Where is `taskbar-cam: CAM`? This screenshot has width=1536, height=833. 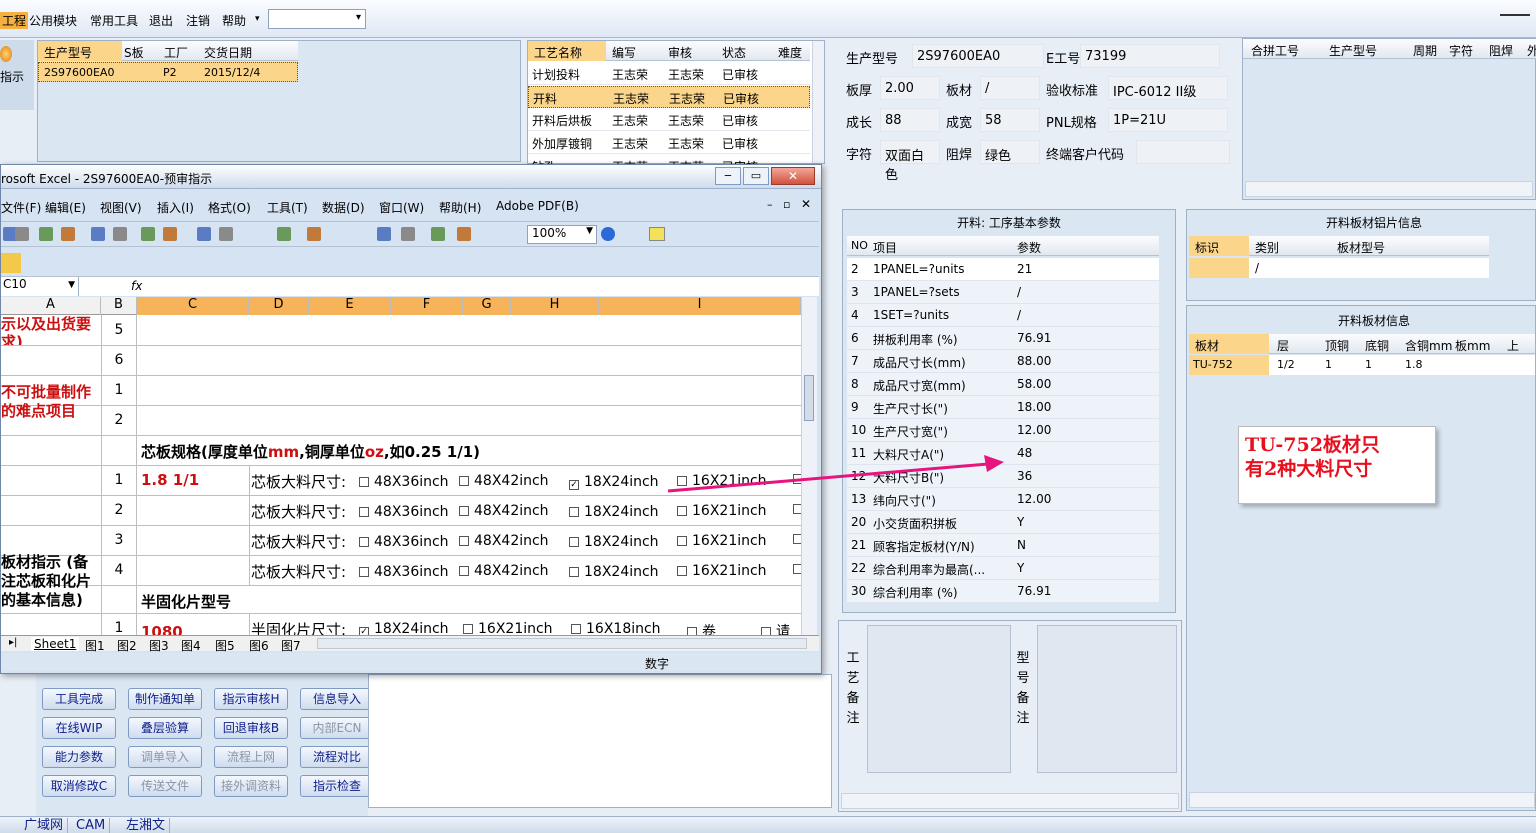
taskbar-cam: CAM is located at coordinates (91, 825).